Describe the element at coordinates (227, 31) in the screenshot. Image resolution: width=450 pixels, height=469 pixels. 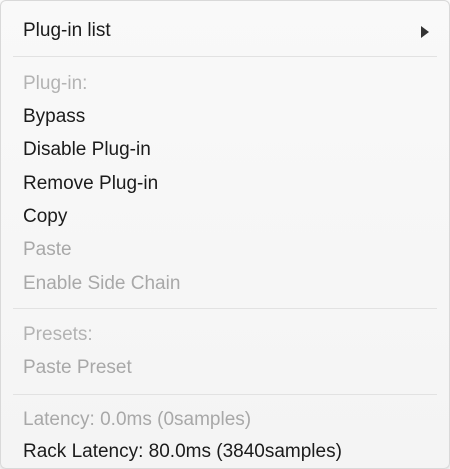
I see `menu-item-plugin-list: Plug-in list` at that location.